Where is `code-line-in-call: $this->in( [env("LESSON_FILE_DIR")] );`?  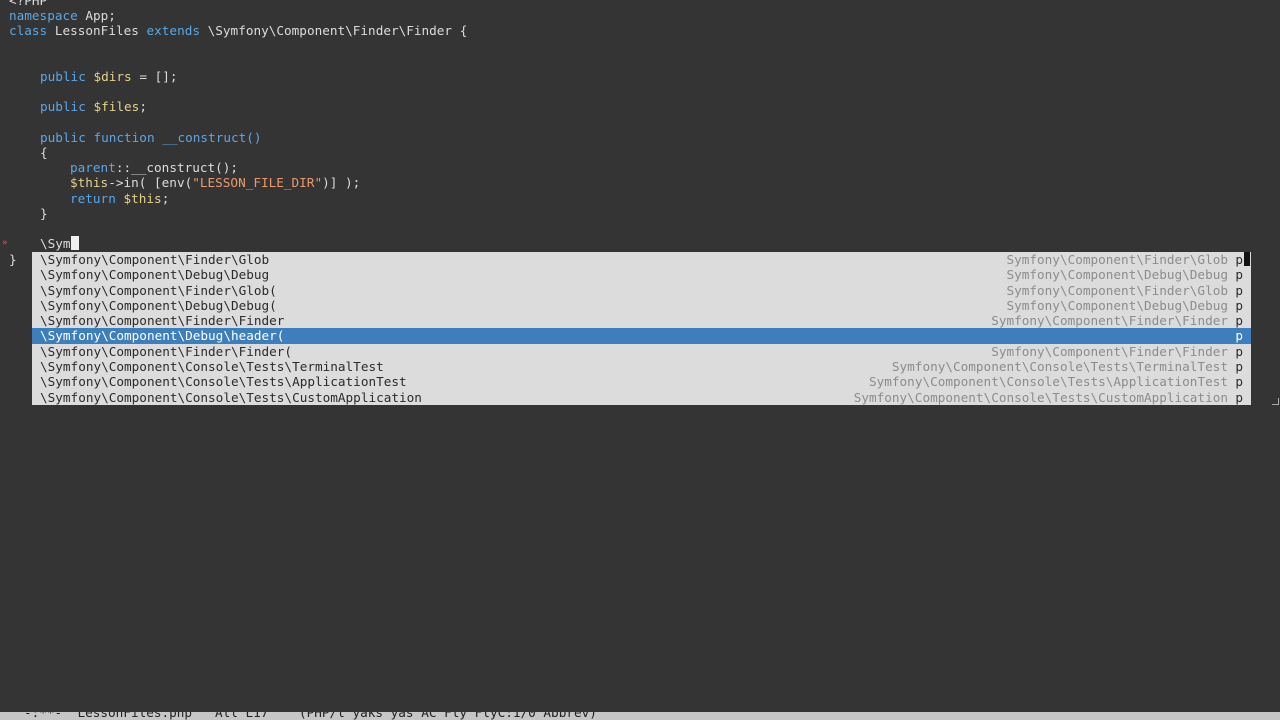
code-line-in-call: $this->in( [env("LESSON_FILE_DIR")] ); is located at coordinates (215, 182).